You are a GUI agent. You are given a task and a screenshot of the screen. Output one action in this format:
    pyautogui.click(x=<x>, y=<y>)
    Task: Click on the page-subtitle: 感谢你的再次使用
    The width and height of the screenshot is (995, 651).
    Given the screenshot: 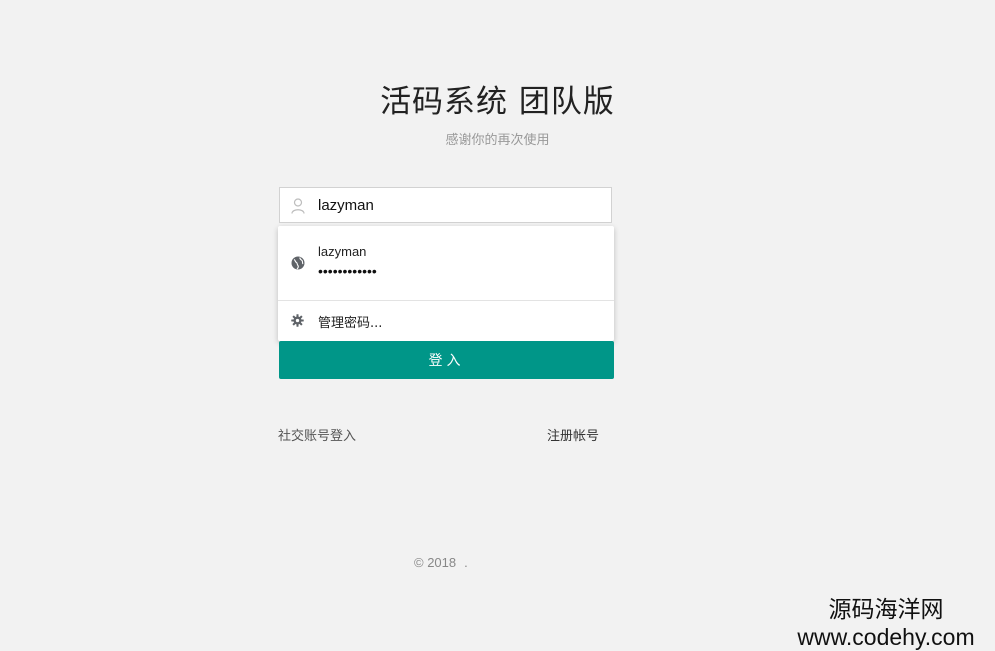 What is the action you would take?
    pyautogui.click(x=497, y=140)
    